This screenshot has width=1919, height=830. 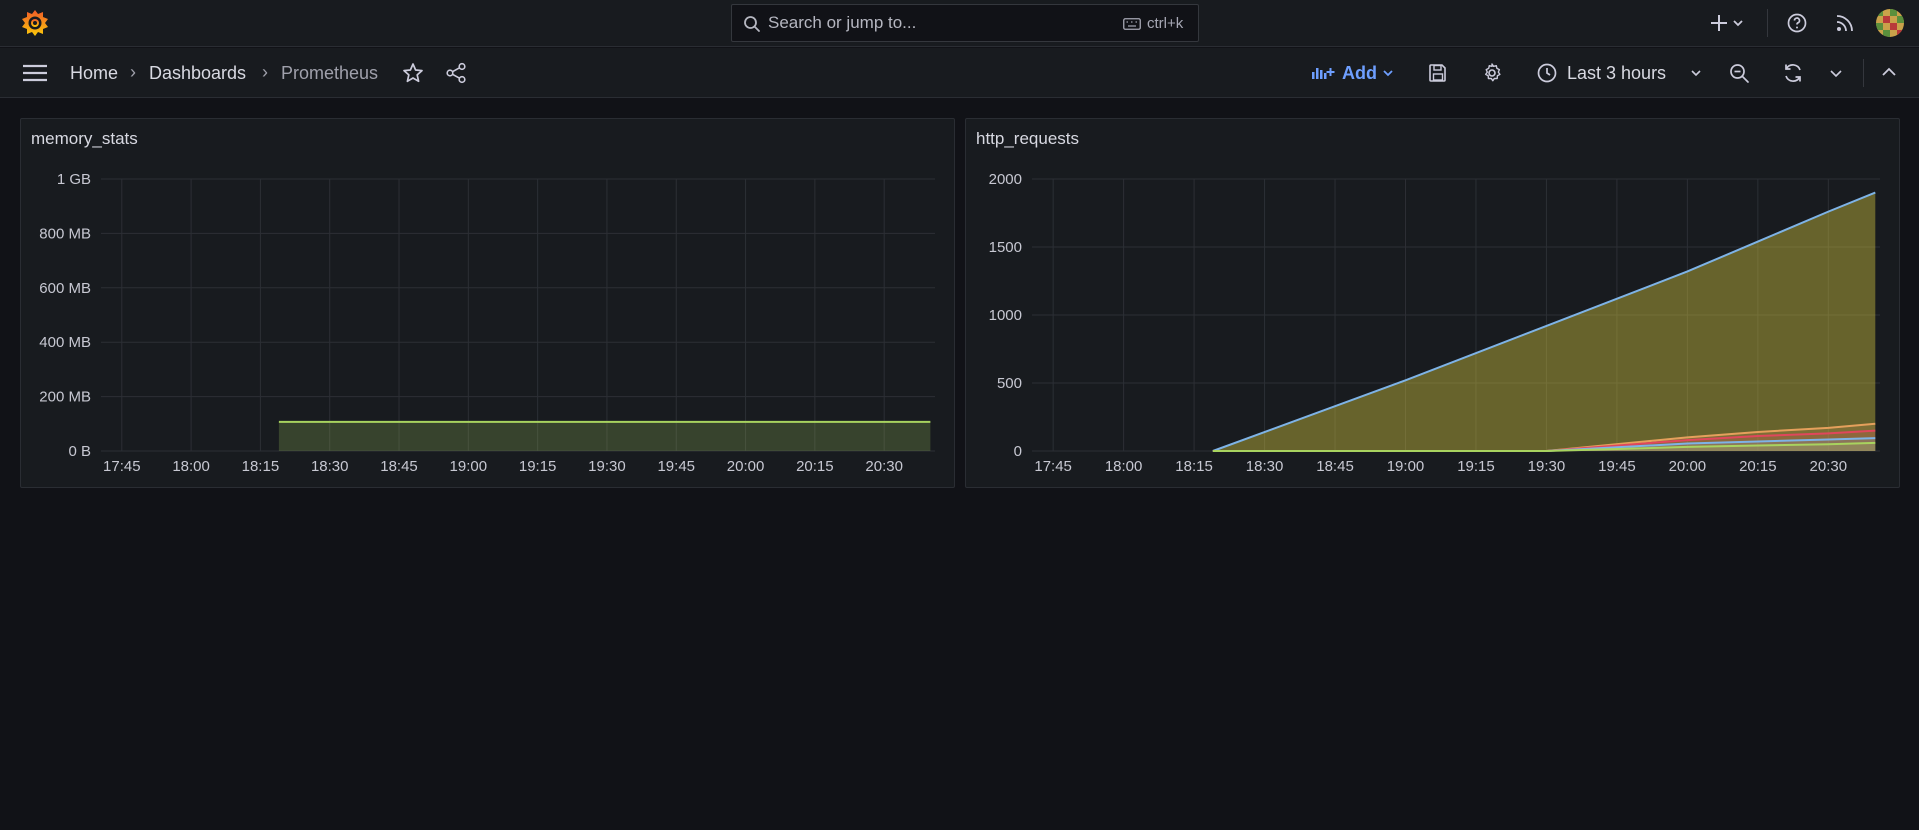 I want to click on refresh-icon, so click(x=1793, y=73).